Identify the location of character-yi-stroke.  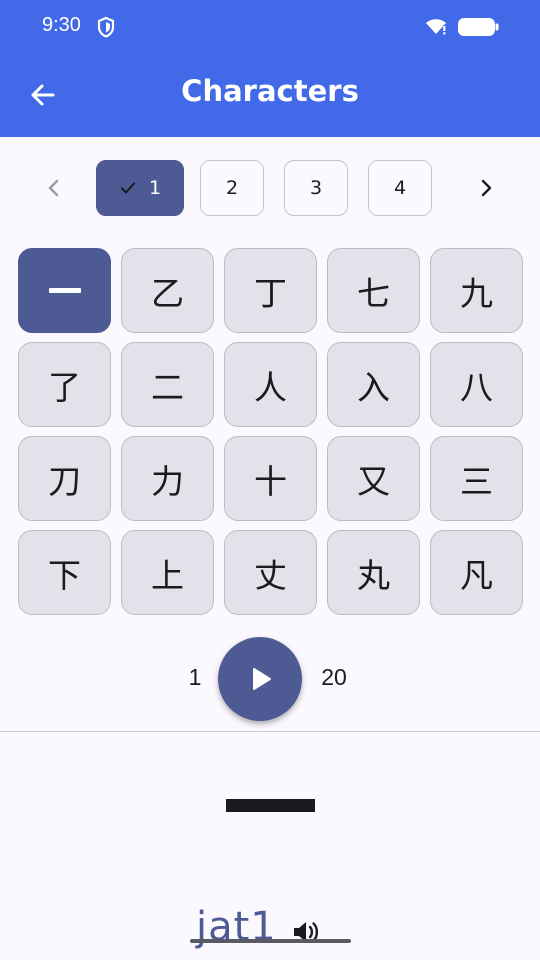
(64, 290).